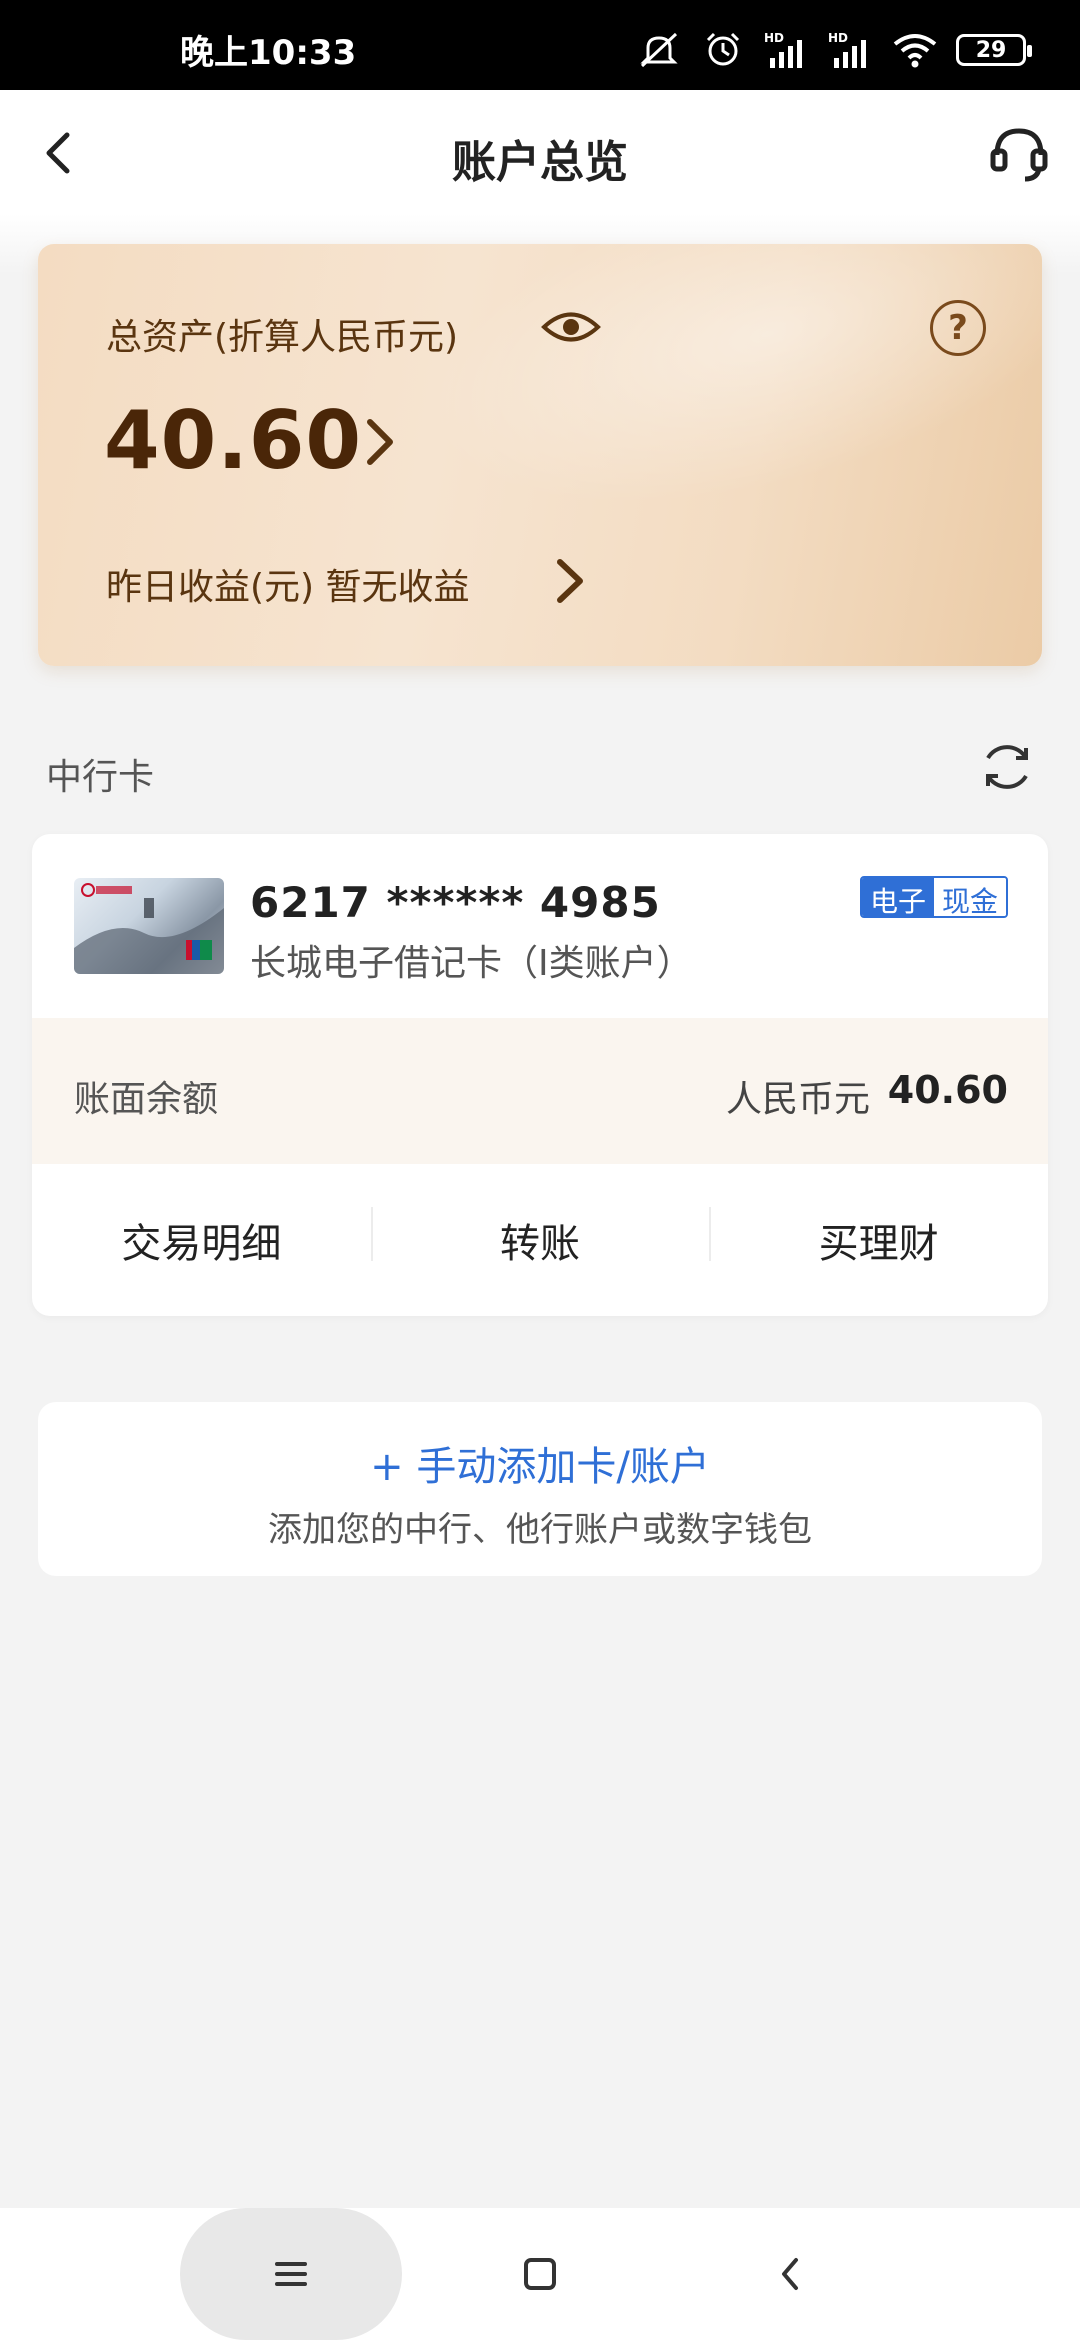 This screenshot has width=1080, height=2340. Describe the element at coordinates (282, 337) in the screenshot. I see `total-assets-label: 总资产(折算人民币元)` at that location.